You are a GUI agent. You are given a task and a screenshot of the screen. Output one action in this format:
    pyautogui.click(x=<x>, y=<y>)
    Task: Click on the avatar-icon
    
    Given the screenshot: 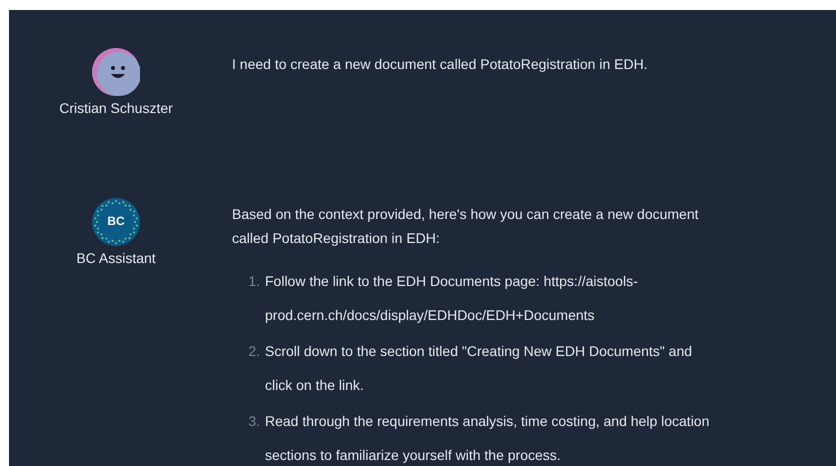 What is the action you would take?
    pyautogui.click(x=116, y=72)
    